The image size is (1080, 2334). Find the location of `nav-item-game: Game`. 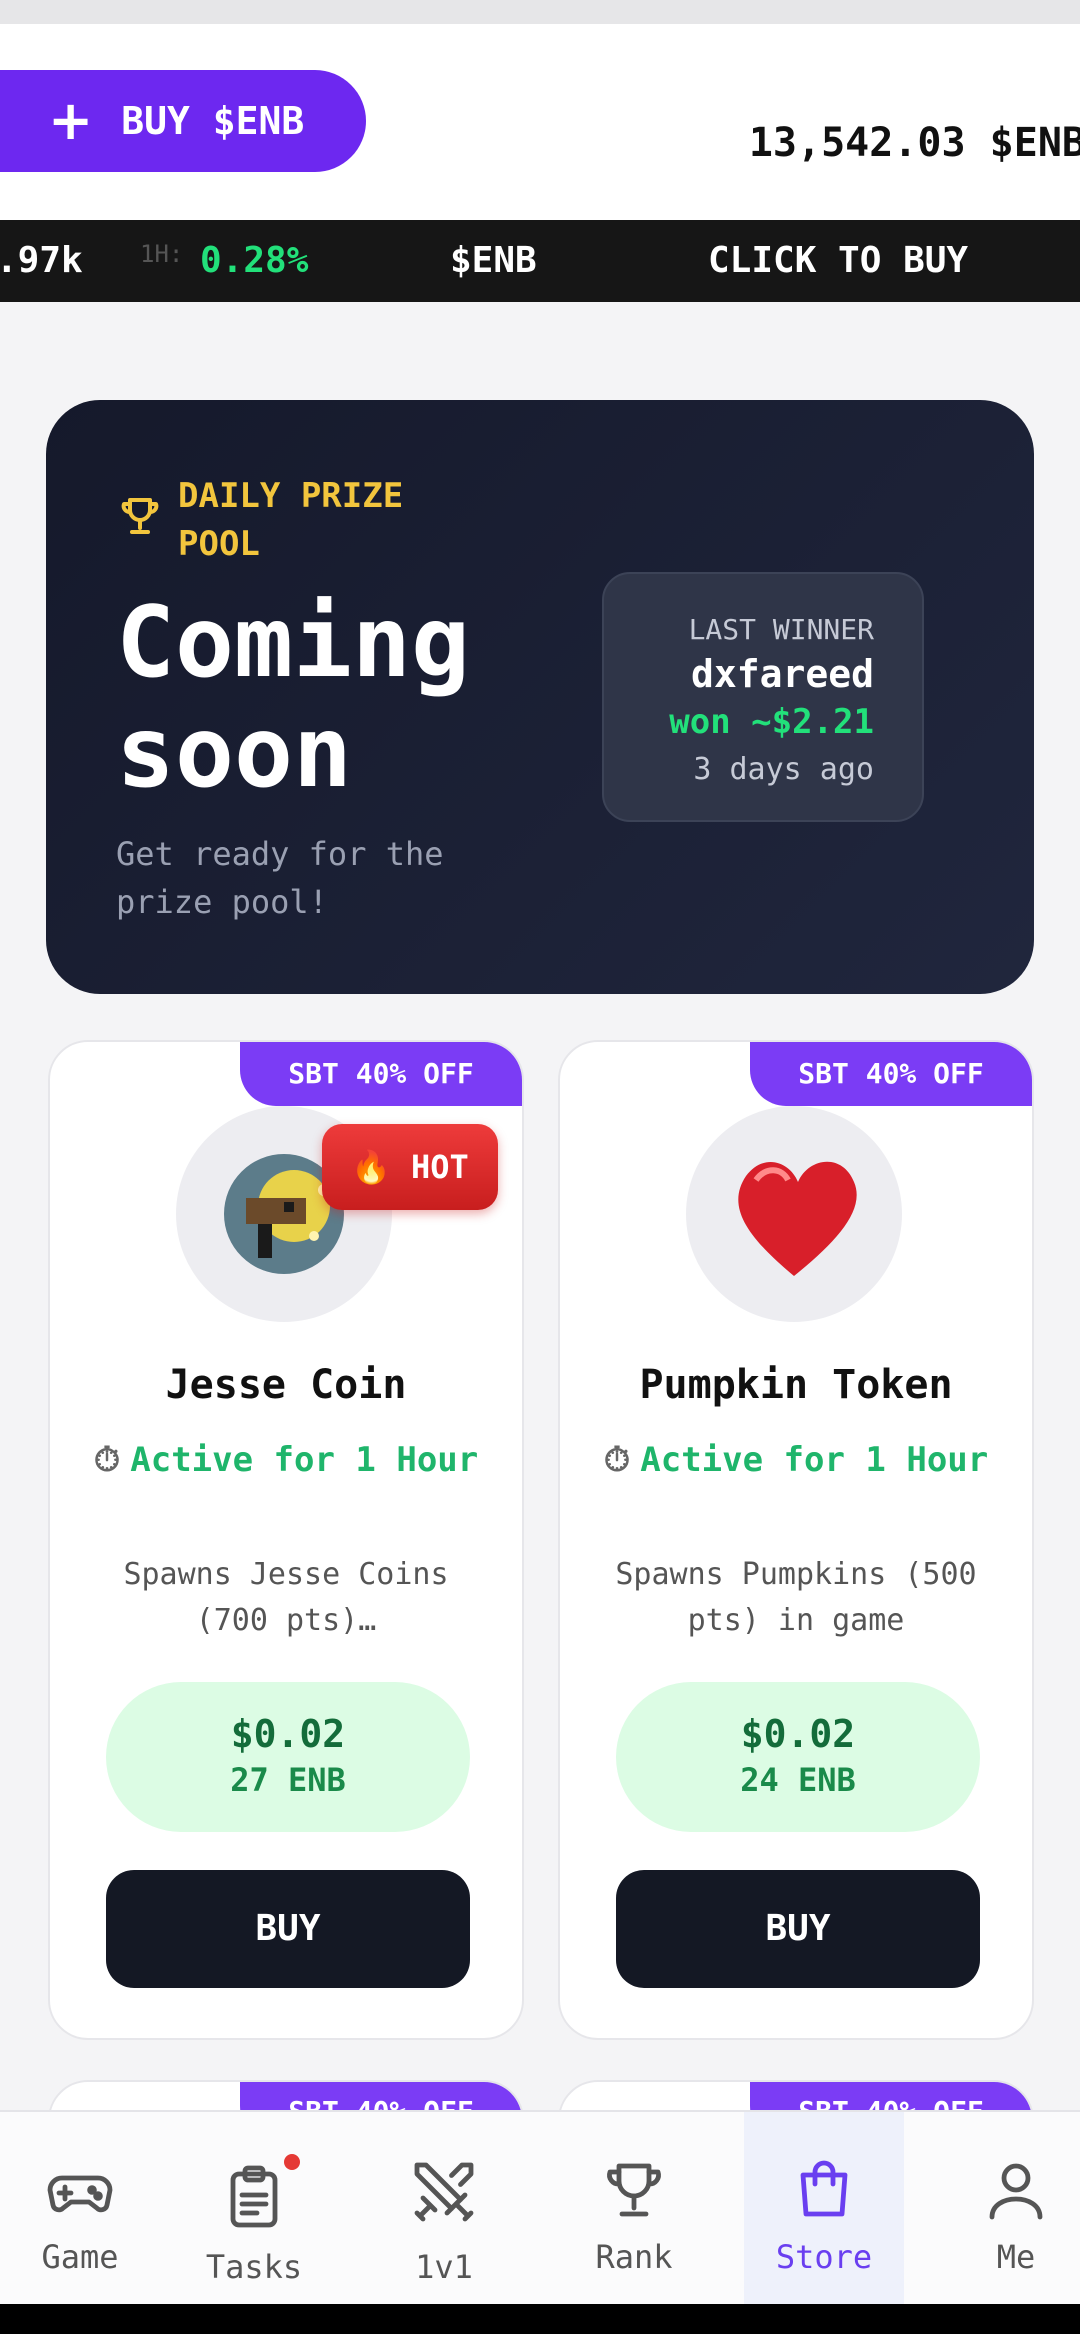

nav-item-game: Game is located at coordinates (80, 2209).